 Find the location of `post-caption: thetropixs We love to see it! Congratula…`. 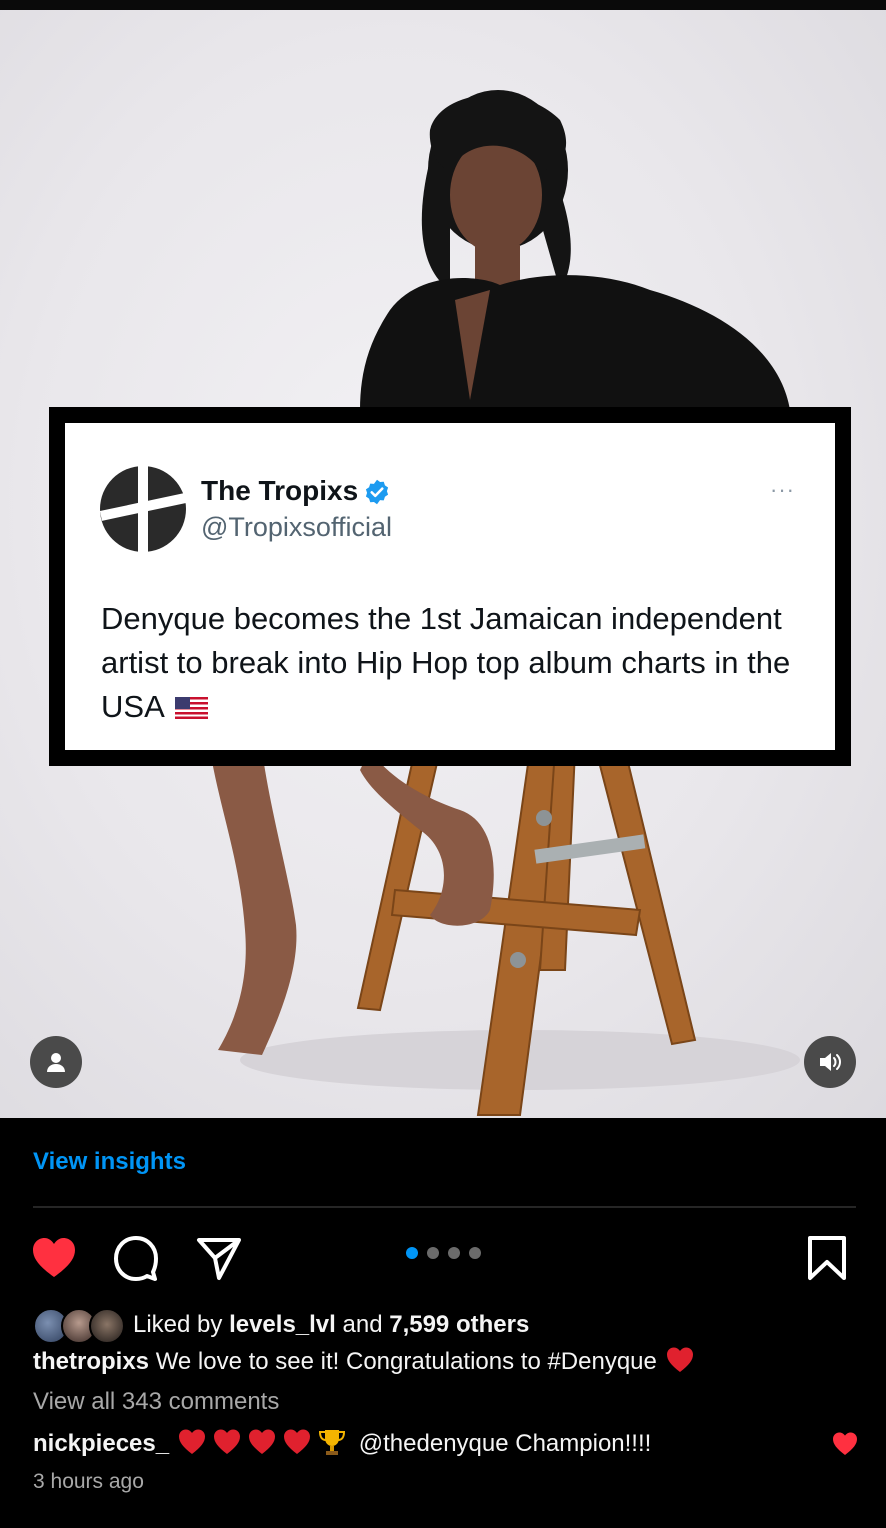

post-caption: thetropixs We love to see it! Congratula… is located at coordinates (364, 1361).